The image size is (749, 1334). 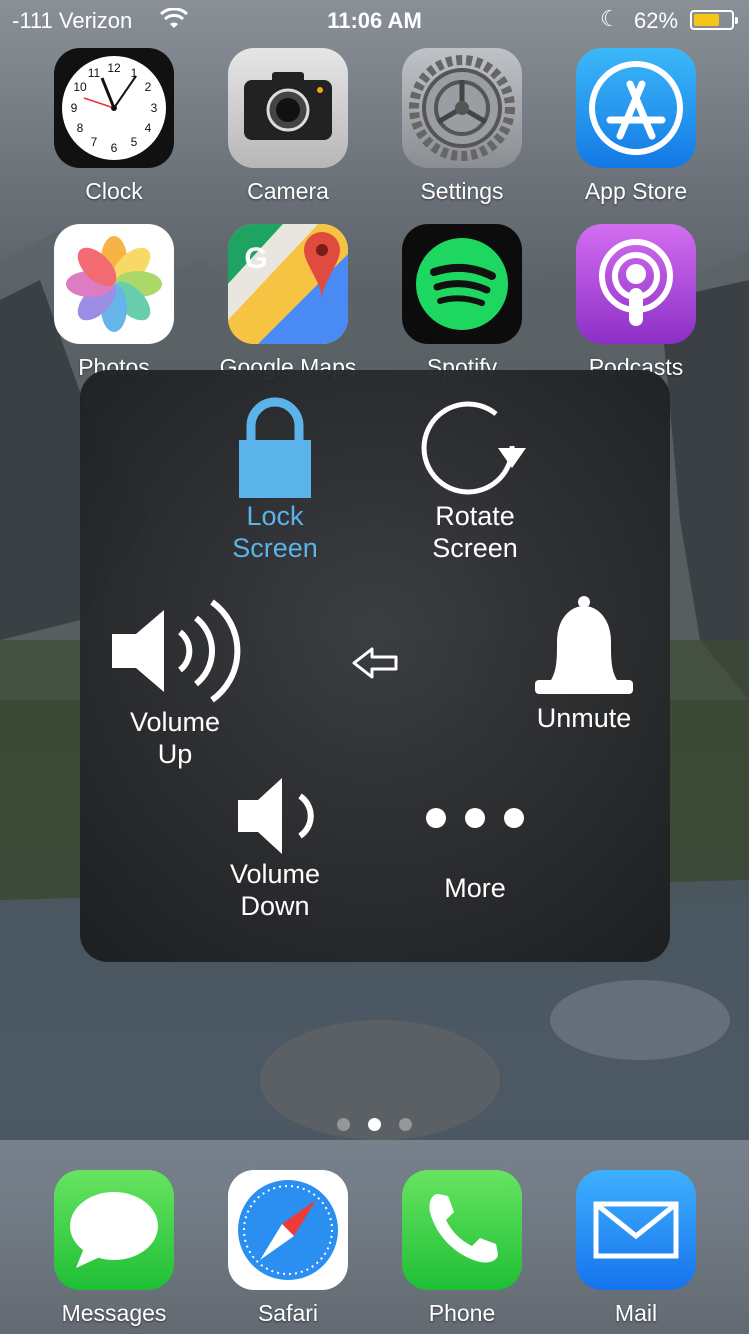 I want to click on app-label: Camera, so click(x=288, y=191).